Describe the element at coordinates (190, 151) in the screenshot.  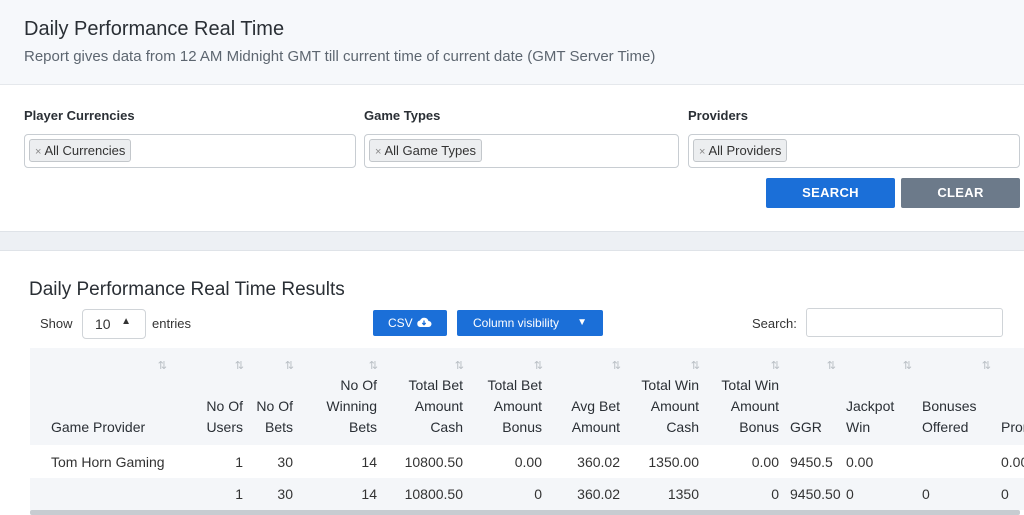
I see `currencies-select: × All Currencies` at that location.